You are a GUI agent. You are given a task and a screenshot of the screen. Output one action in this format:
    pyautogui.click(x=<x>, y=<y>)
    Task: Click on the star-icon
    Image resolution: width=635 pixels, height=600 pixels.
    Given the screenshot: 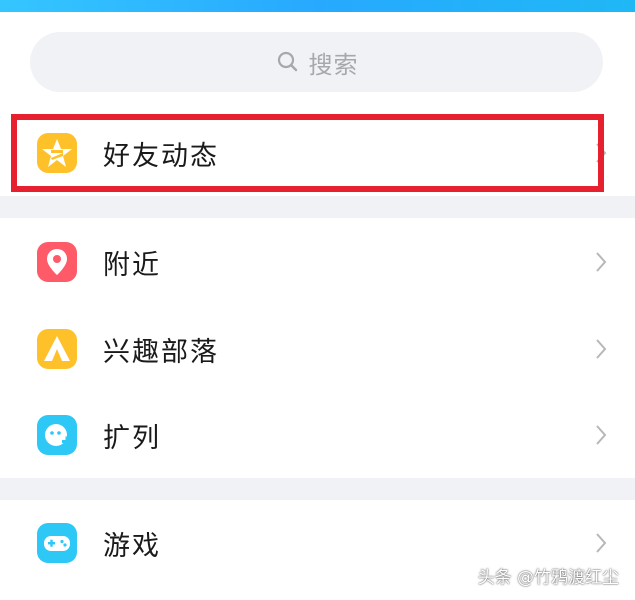 What is the action you would take?
    pyautogui.click(x=57, y=153)
    